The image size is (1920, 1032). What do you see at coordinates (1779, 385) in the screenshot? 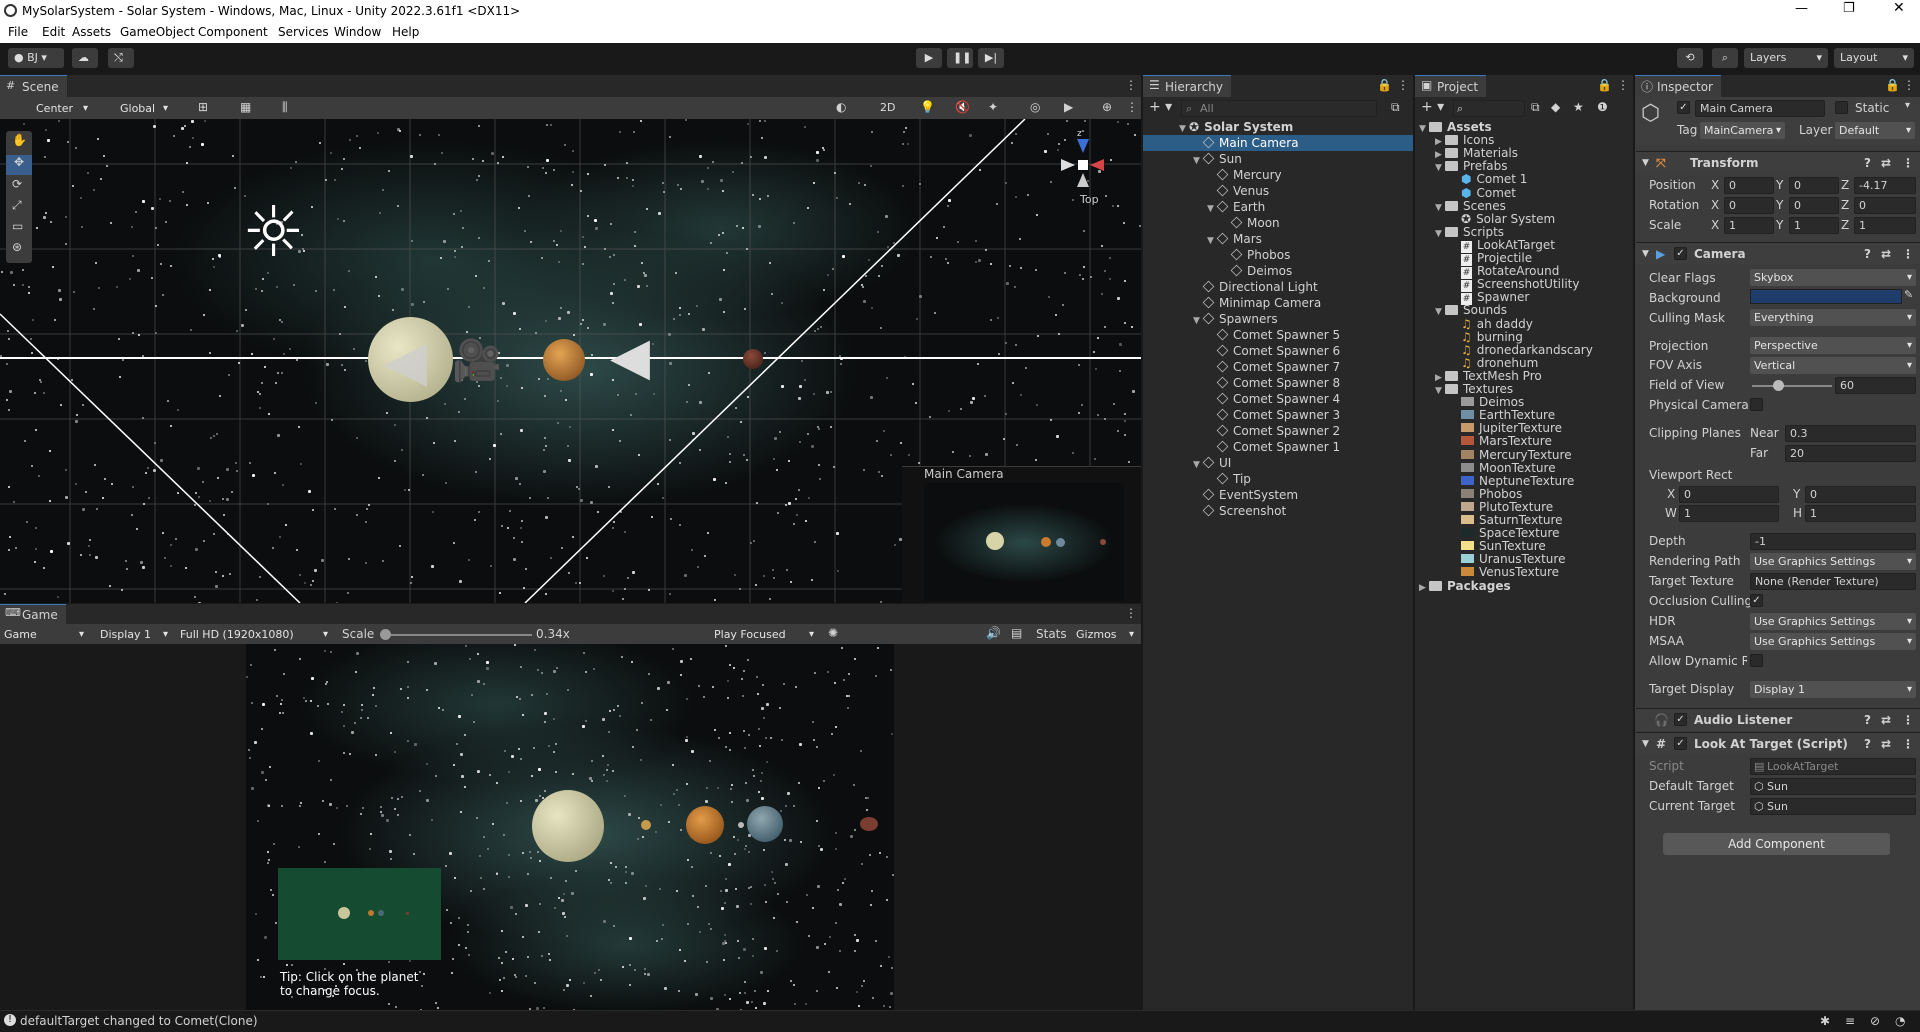
I see `fov-slider-handle` at bounding box center [1779, 385].